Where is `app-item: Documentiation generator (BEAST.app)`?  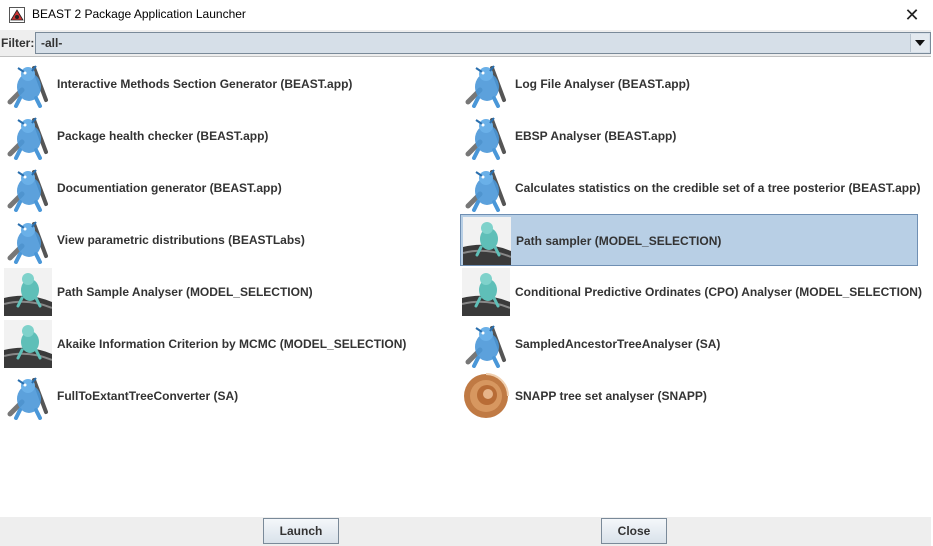 app-item: Documentiation generator (BEAST.app) is located at coordinates (231, 188).